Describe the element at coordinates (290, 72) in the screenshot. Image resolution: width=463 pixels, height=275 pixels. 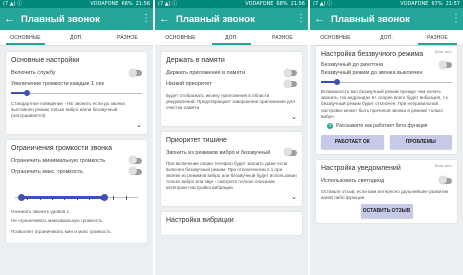
I see `keep-in-memory-toggle` at that location.